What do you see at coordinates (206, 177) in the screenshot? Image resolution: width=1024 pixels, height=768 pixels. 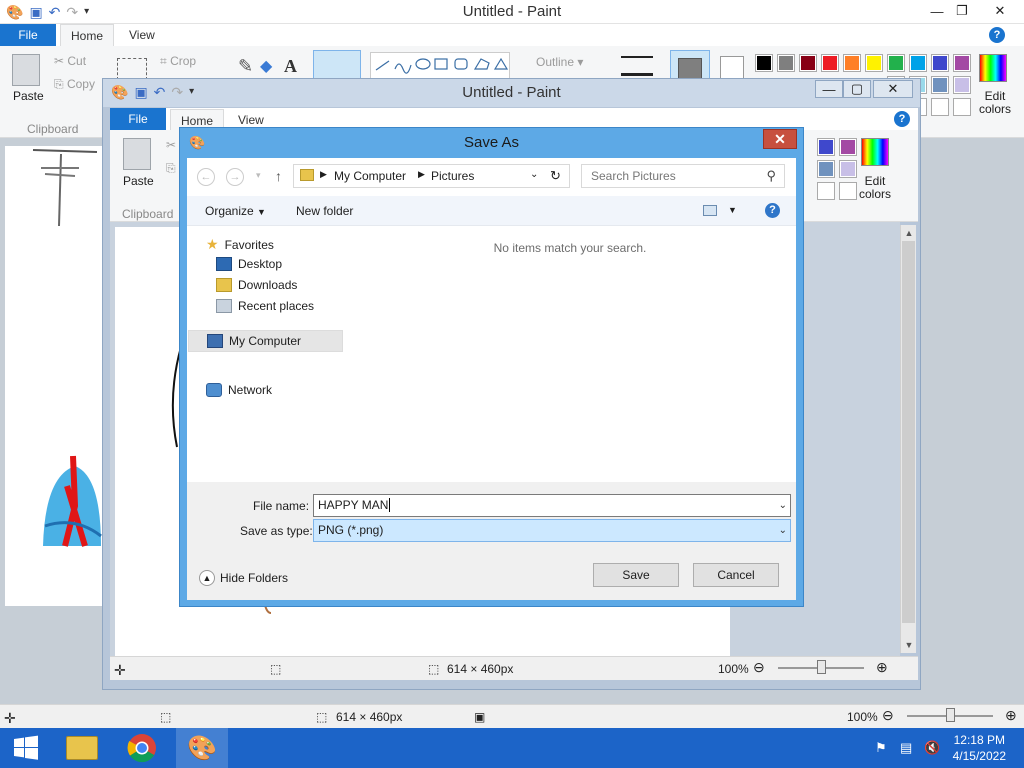 I see `back-icon: ←` at bounding box center [206, 177].